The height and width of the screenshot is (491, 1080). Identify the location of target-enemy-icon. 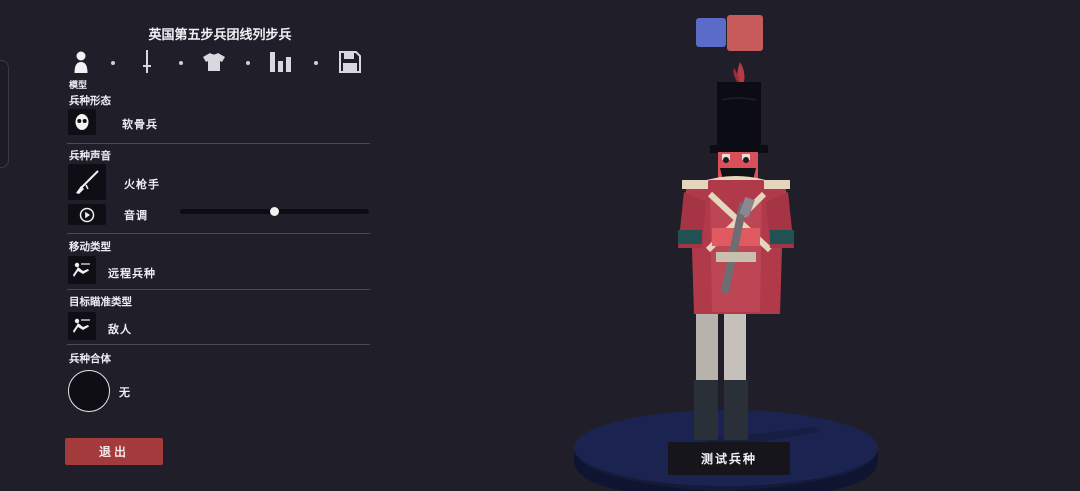
(81, 325).